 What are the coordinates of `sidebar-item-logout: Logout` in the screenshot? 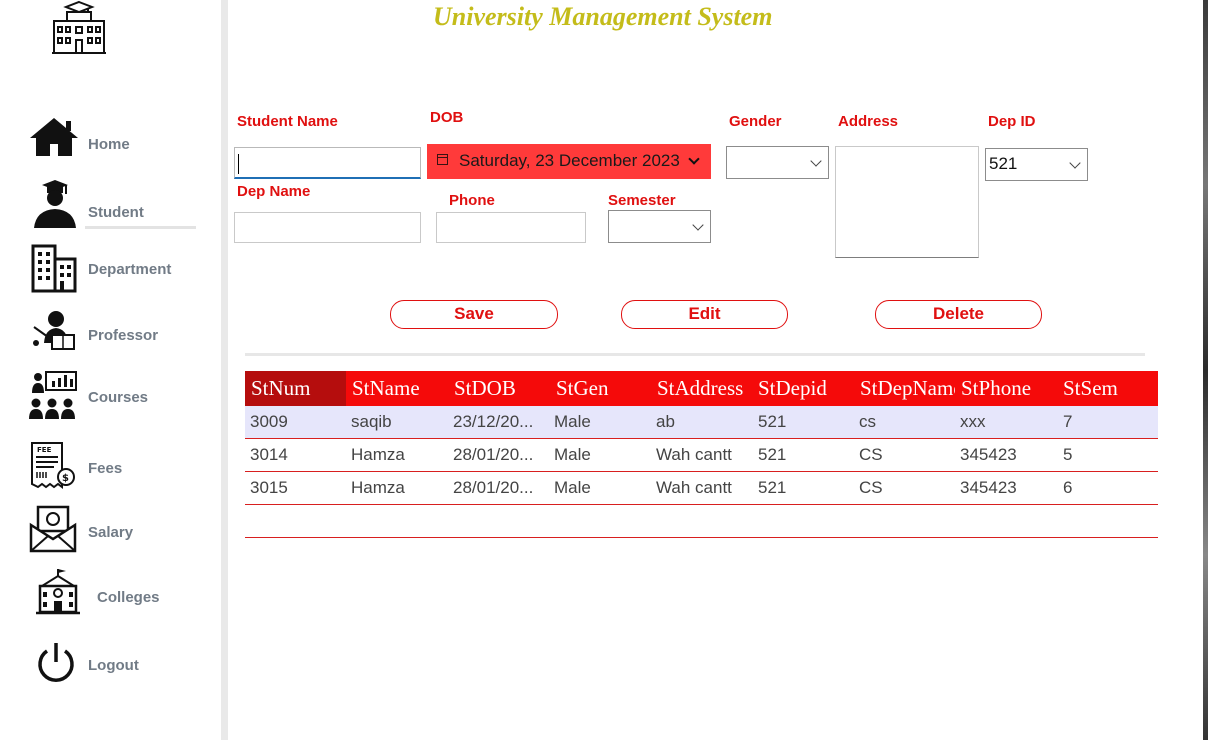 It's located at (123, 665).